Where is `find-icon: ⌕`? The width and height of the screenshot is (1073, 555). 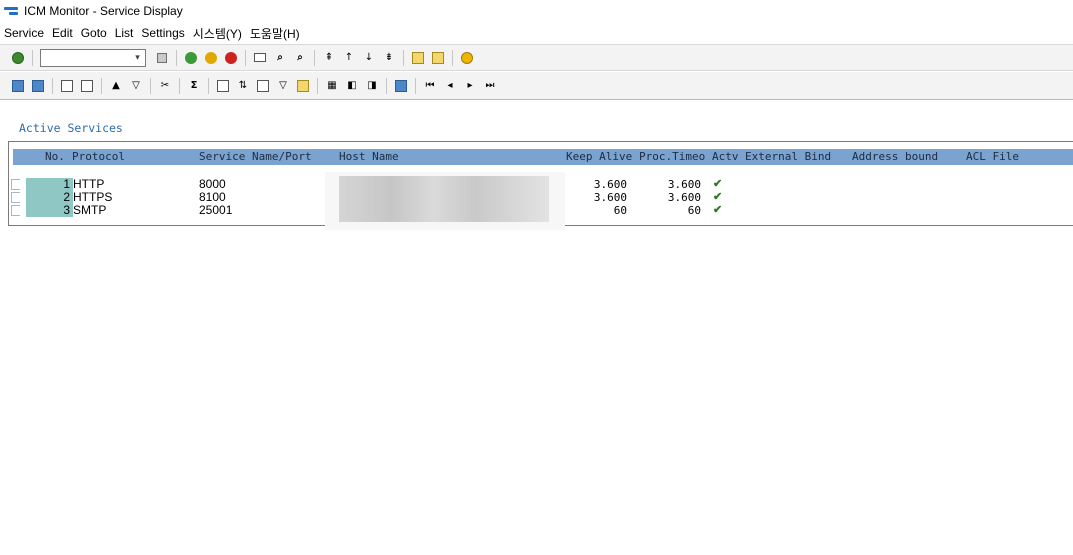 find-icon: ⌕ is located at coordinates (280, 58).